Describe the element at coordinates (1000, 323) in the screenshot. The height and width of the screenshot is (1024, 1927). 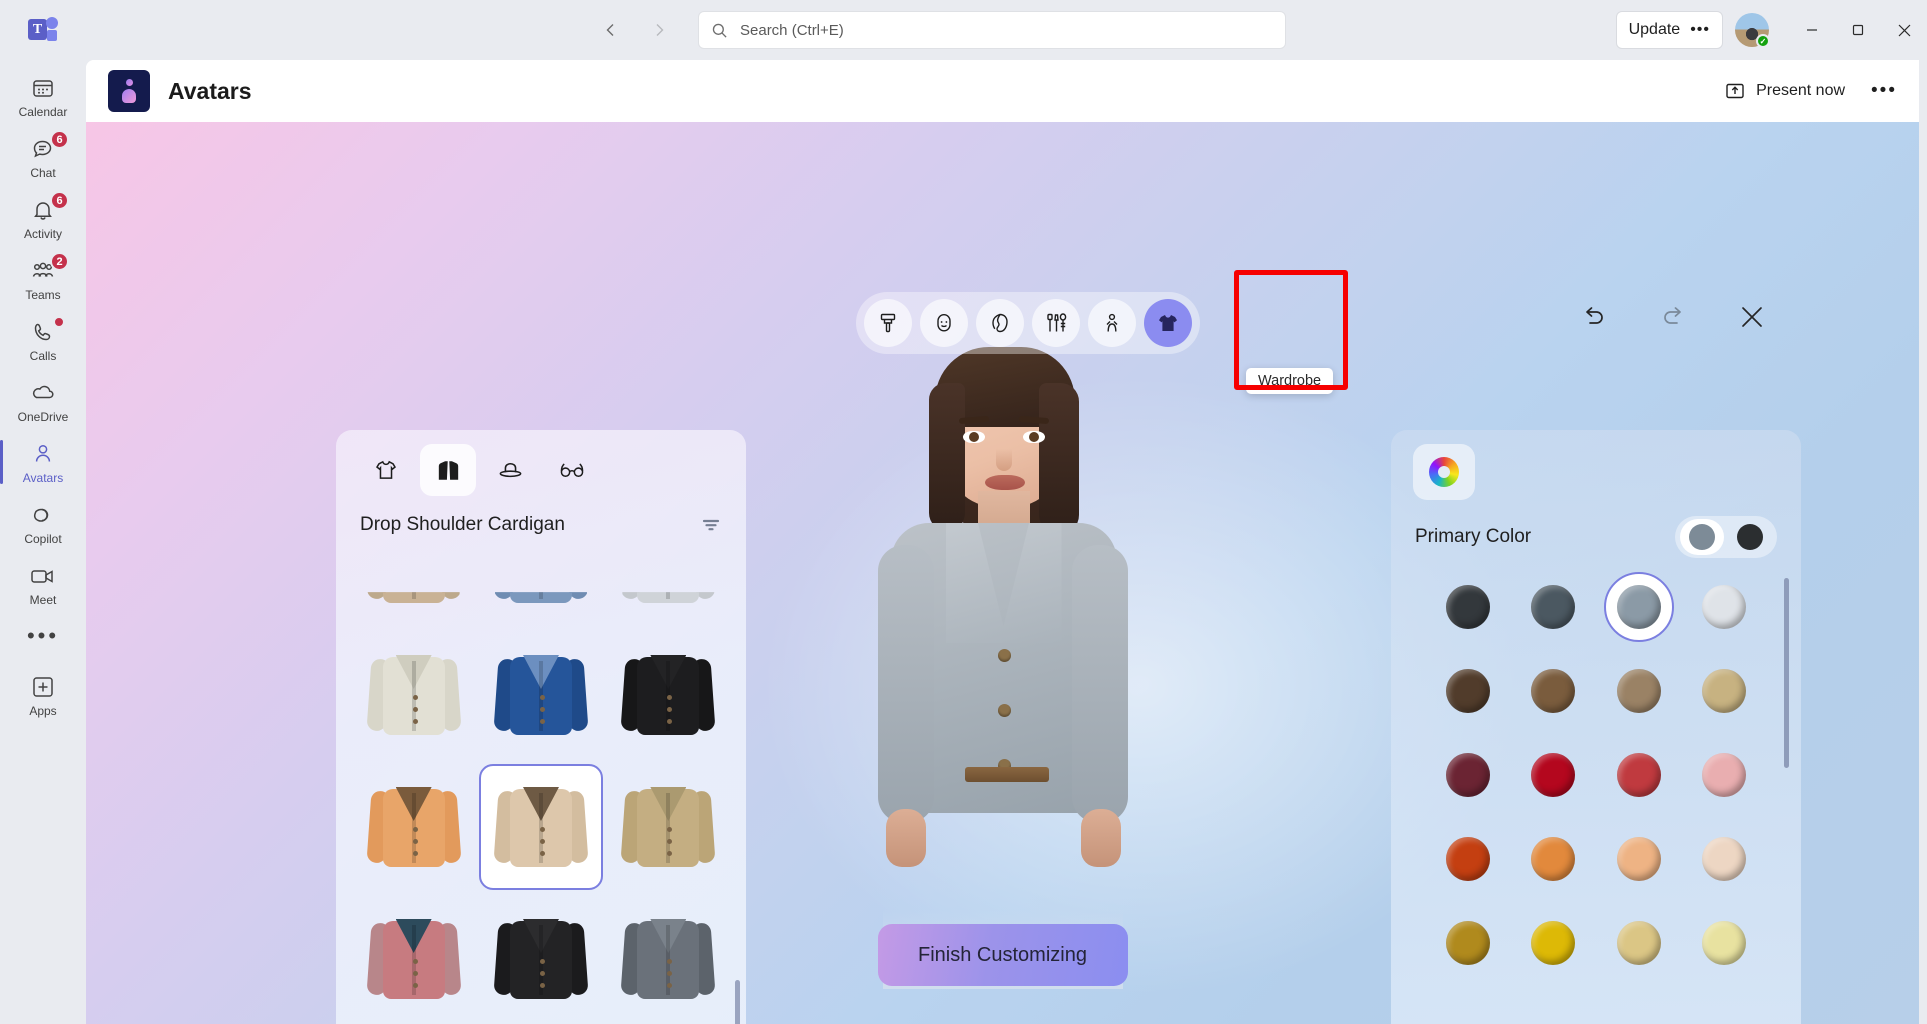
I see `category-hair-button` at that location.